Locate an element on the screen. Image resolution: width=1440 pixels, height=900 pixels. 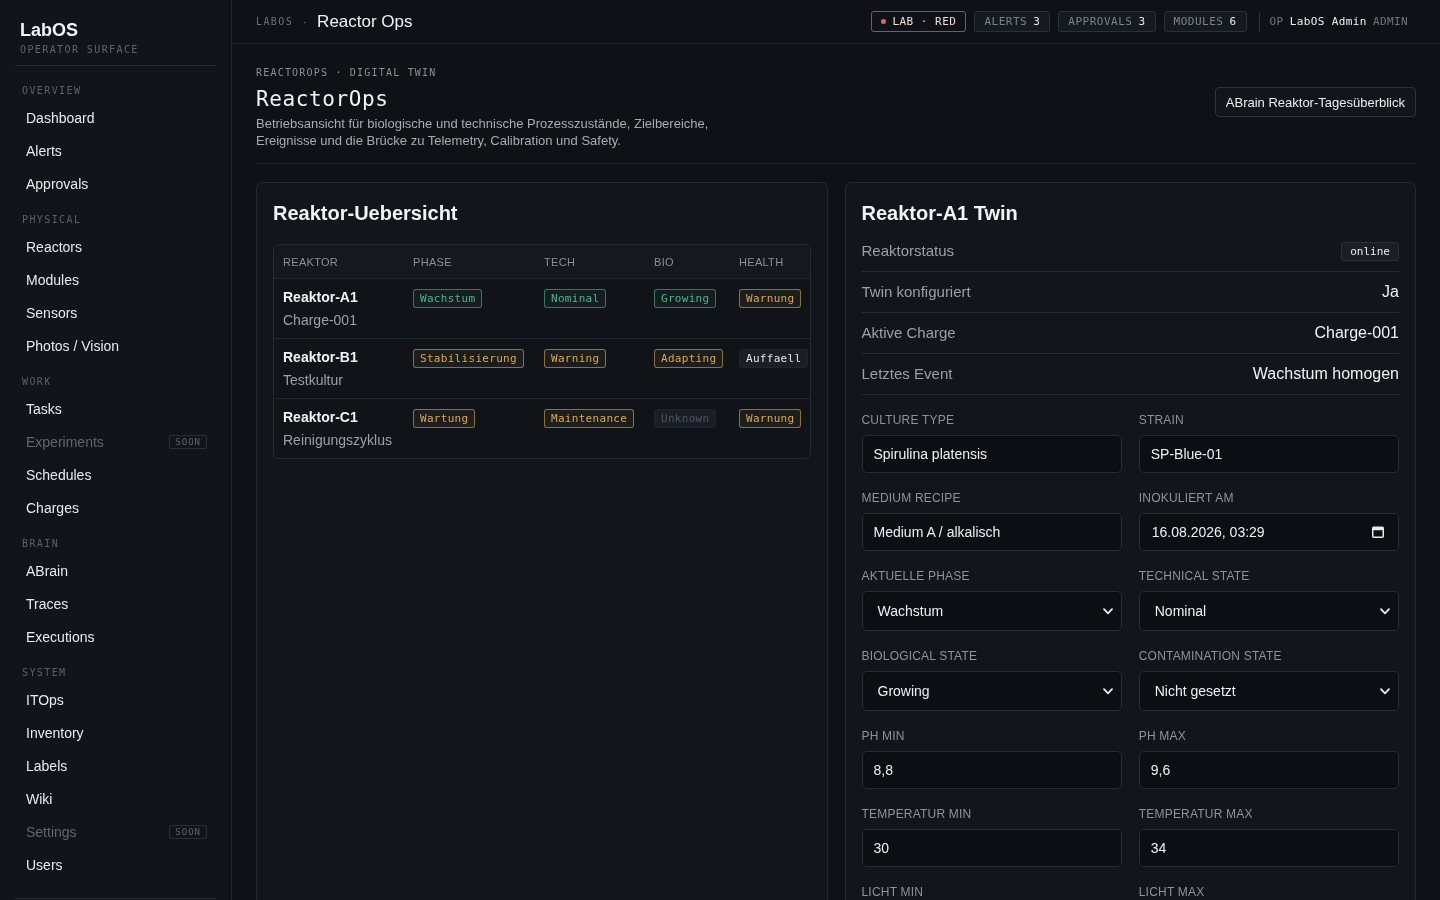
status-tag: Maintenance is located at coordinates (589, 418).